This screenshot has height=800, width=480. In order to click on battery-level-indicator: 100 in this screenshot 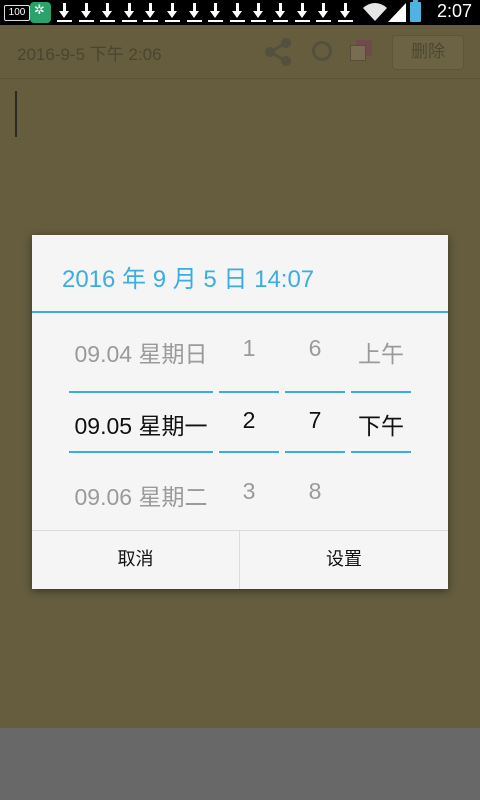, I will do `click(17, 13)`.